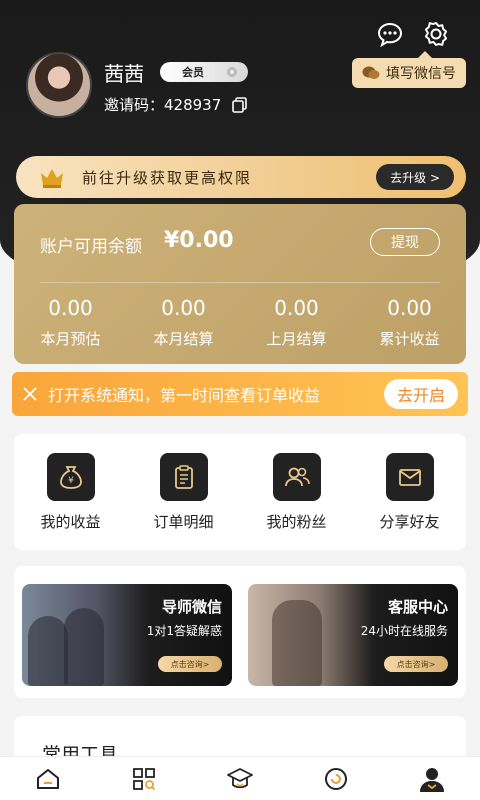 This screenshot has height=800, width=480. Describe the element at coordinates (415, 177) in the screenshot. I see `upgrade-button: 去升级 >` at that location.